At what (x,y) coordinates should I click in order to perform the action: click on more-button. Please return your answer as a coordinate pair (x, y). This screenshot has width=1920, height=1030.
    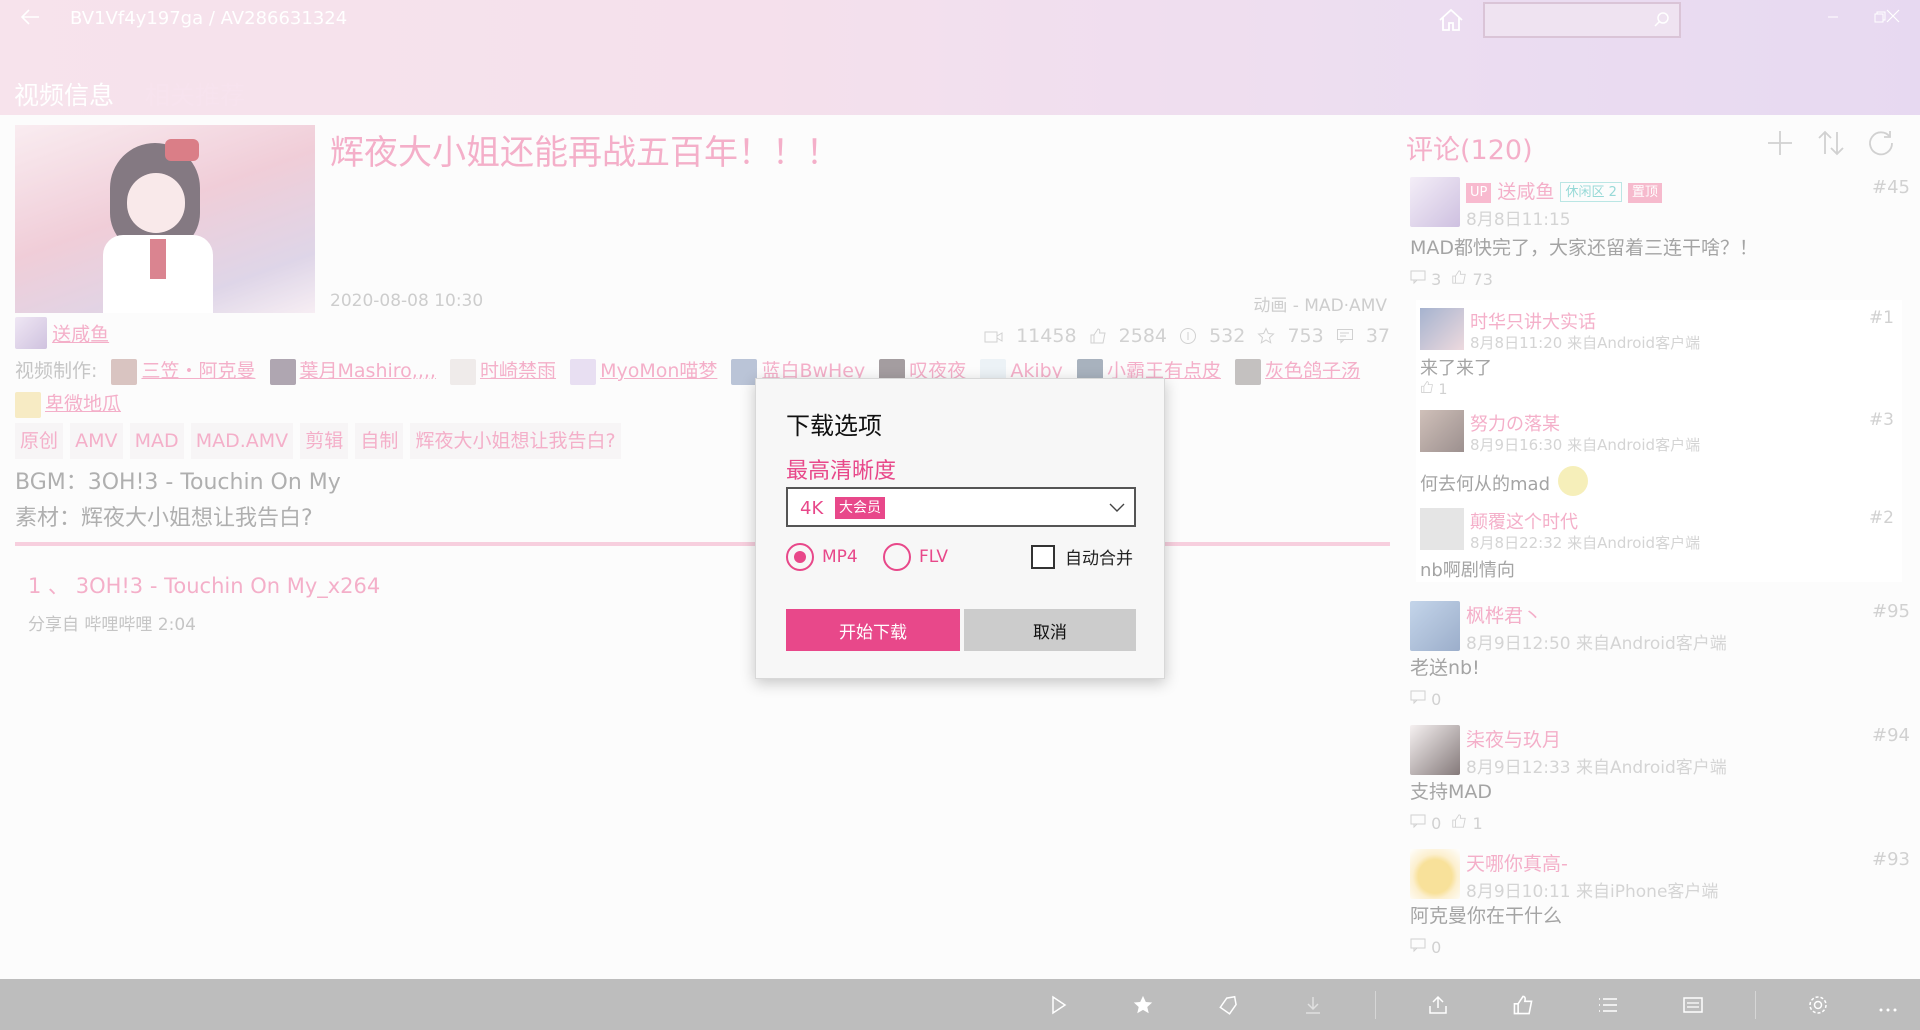
    Looking at the image, I should click on (1888, 1005).